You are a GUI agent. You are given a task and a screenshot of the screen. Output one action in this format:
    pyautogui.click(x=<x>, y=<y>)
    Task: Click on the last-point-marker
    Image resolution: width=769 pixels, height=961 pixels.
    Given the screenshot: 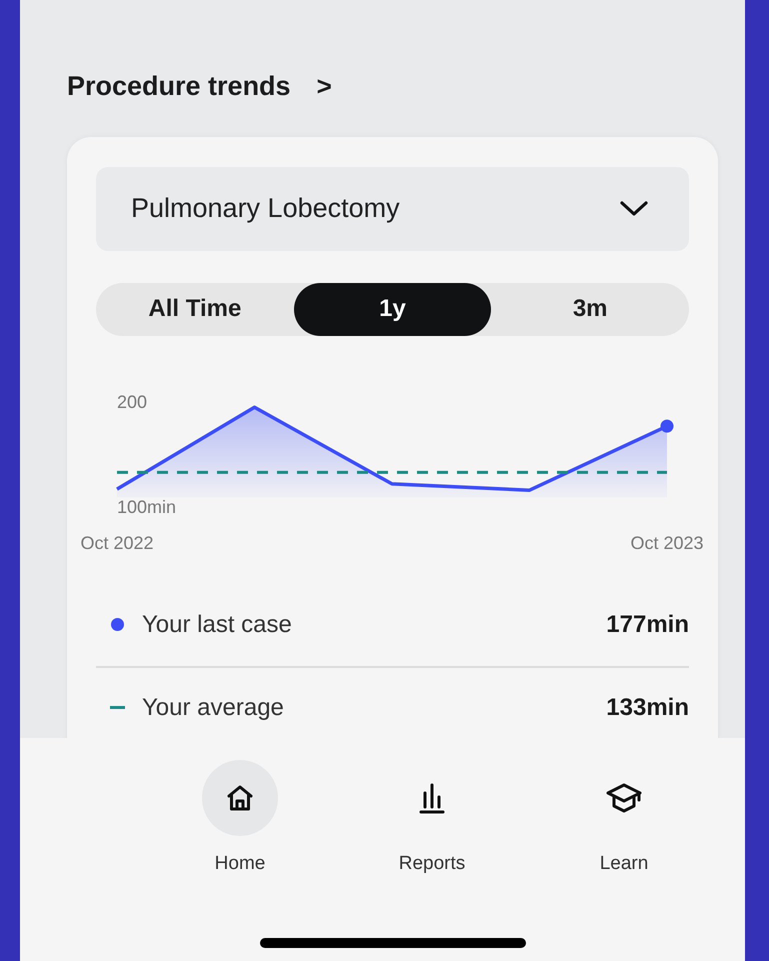 What is the action you would take?
    pyautogui.click(x=667, y=425)
    